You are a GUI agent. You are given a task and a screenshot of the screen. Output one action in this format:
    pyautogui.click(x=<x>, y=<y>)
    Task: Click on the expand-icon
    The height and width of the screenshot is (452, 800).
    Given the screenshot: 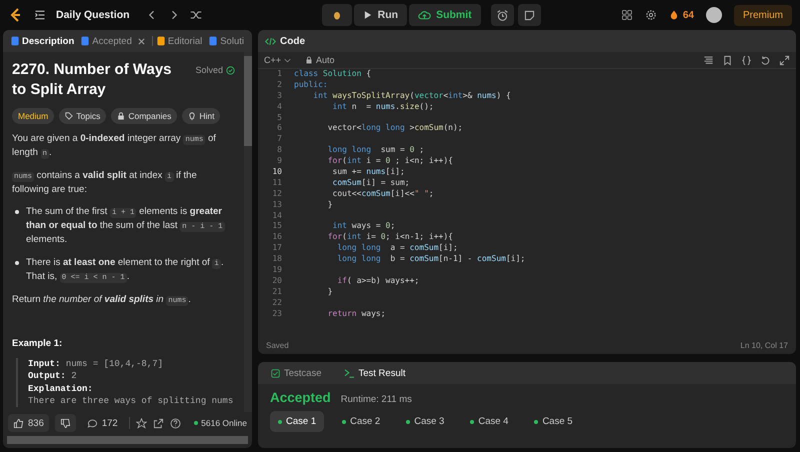 What is the action you would take?
    pyautogui.click(x=784, y=60)
    